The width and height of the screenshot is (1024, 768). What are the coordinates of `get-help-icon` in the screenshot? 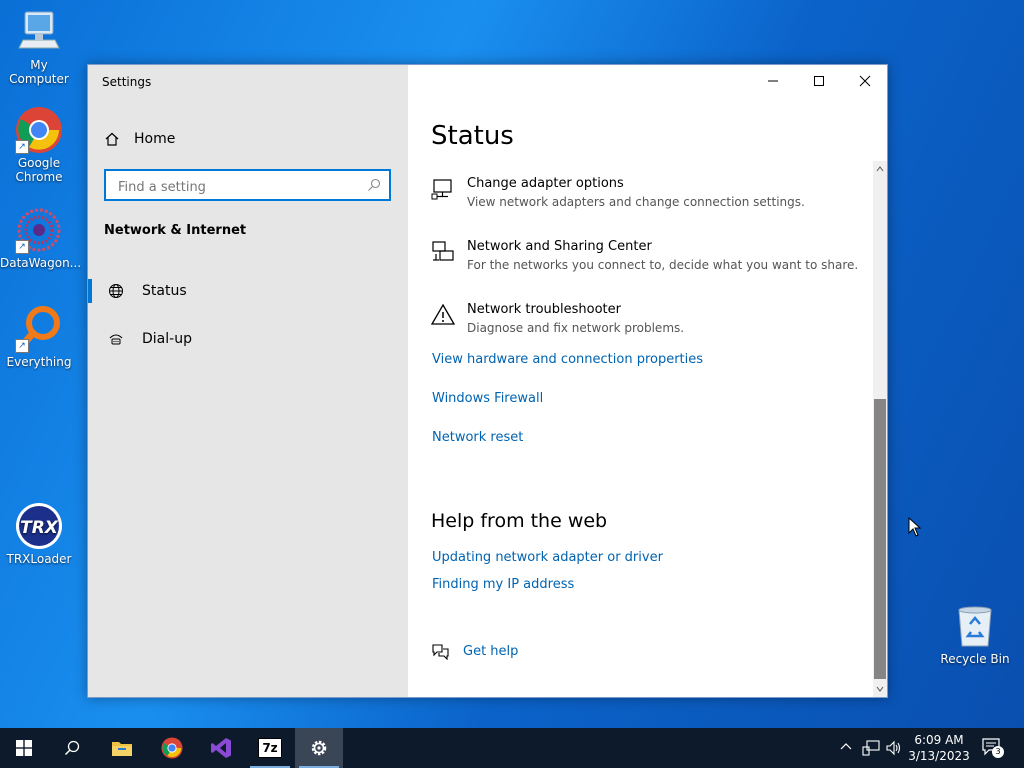 It's located at (440, 652).